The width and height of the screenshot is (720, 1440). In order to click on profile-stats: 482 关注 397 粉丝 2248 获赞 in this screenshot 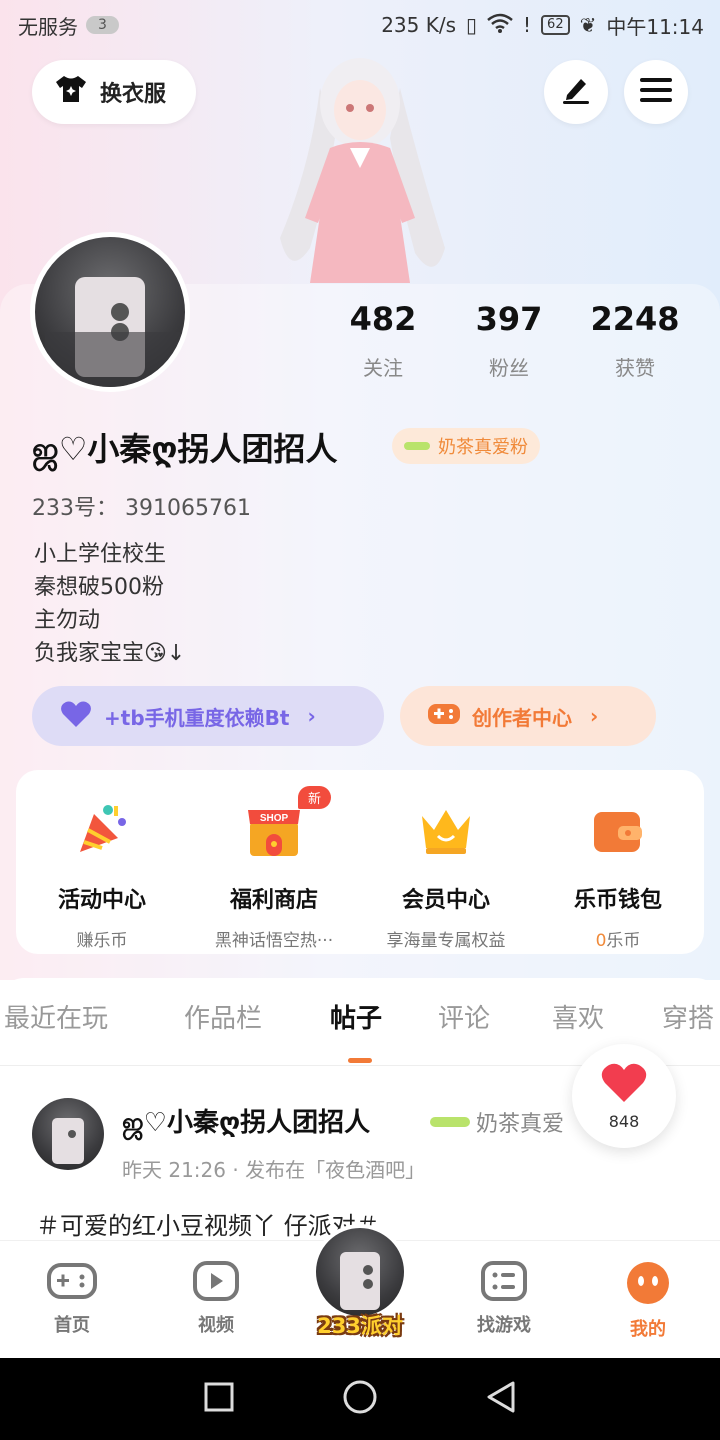, I will do `click(510, 340)`.